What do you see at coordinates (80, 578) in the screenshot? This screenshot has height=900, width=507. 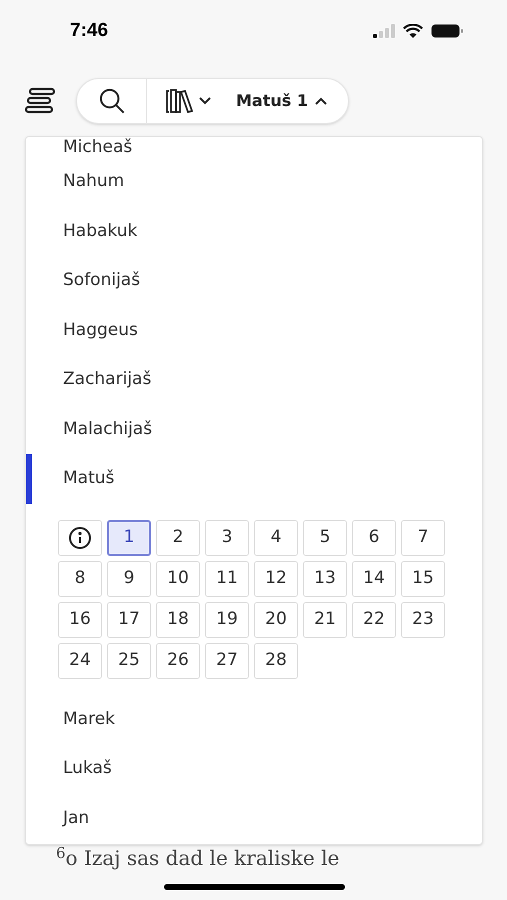 I see `chapter-button: 8` at bounding box center [80, 578].